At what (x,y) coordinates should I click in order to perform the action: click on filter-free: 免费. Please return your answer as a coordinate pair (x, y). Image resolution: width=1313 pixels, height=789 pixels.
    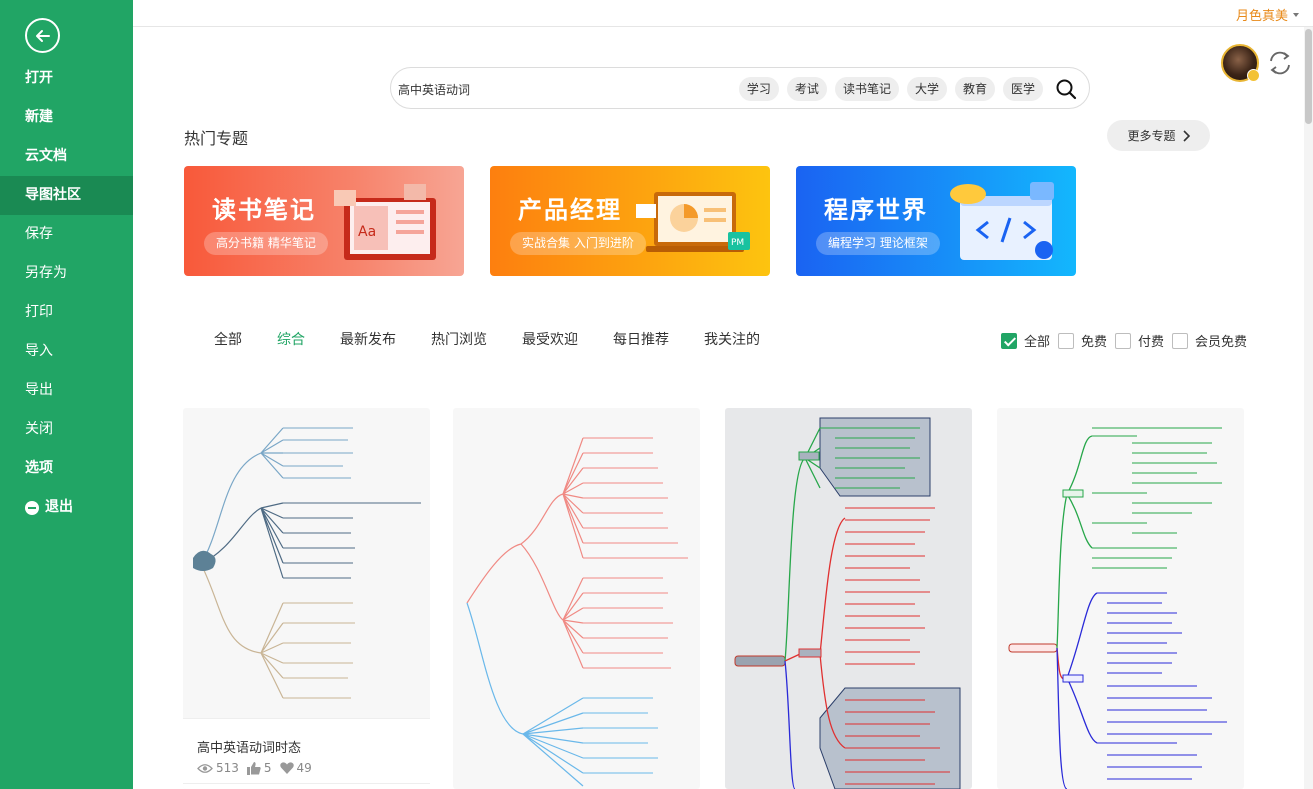
    Looking at the image, I should click on (1082, 340).